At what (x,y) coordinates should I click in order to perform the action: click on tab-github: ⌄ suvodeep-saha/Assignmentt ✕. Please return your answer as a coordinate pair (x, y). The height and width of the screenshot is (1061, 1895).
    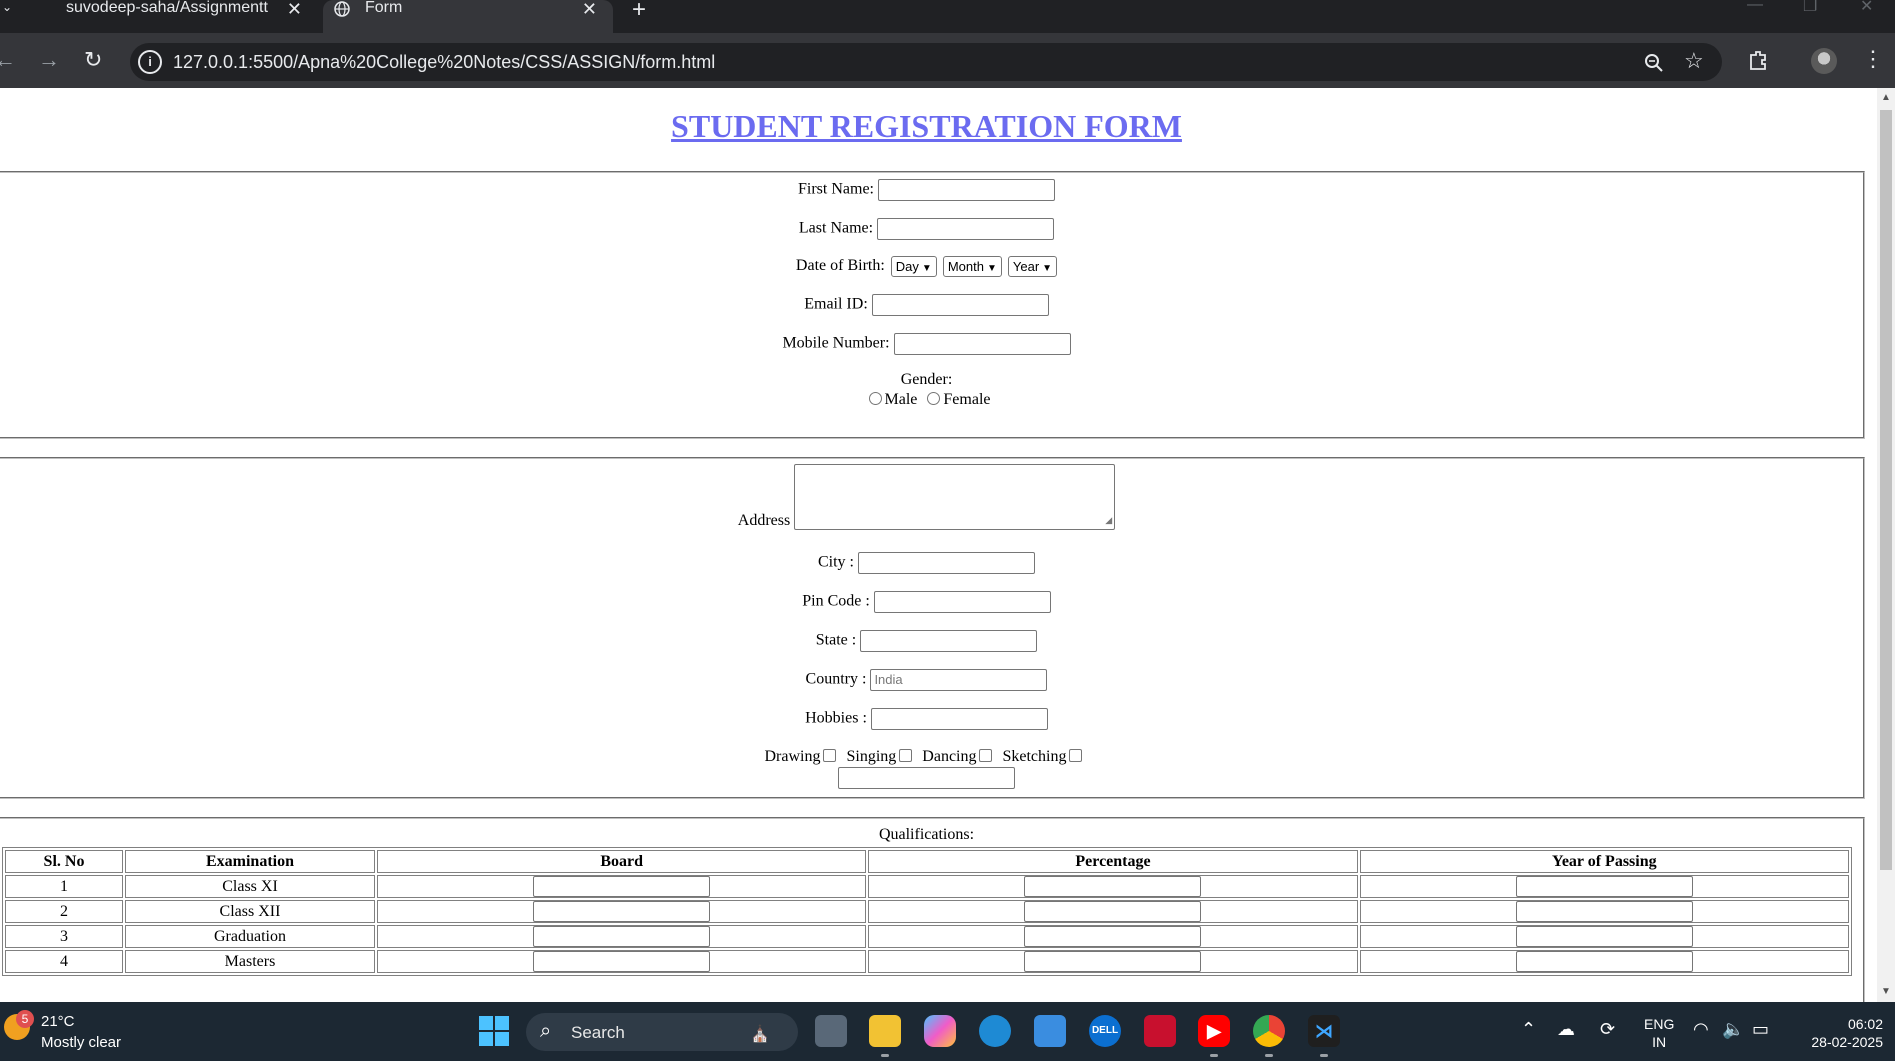
    Looking at the image, I should click on (159, 16).